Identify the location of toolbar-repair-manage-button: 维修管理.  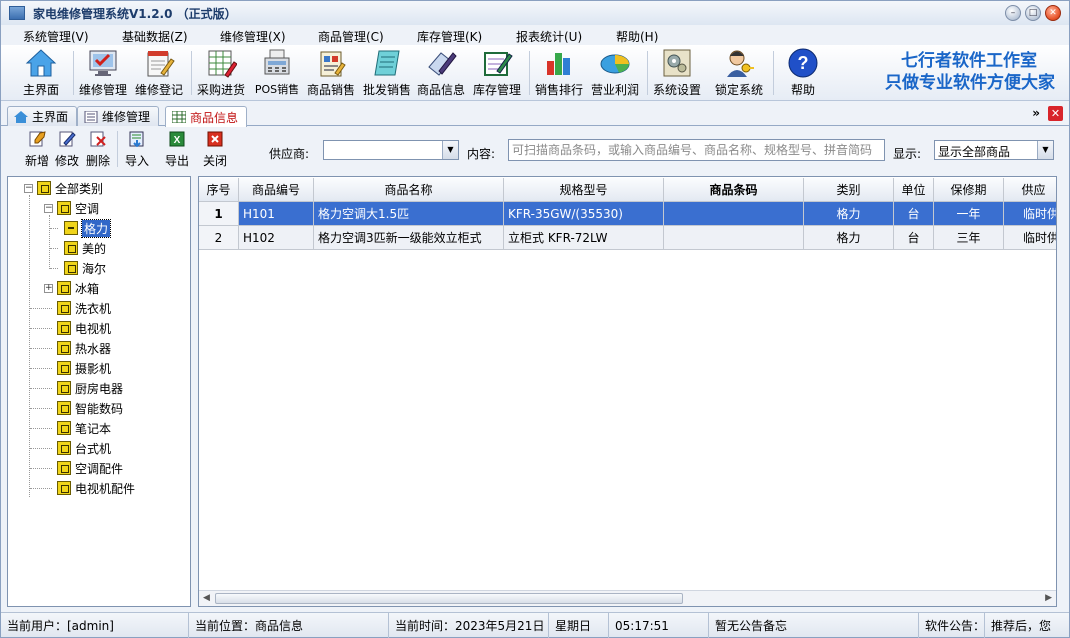
(103, 73).